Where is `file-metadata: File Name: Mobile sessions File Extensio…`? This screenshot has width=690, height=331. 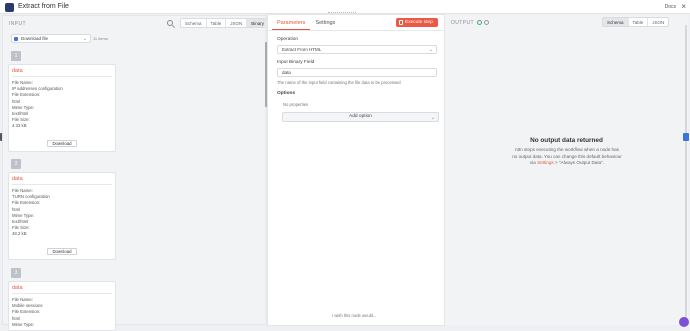
file-metadata: File Name: Mobile sessions File Extensio… is located at coordinates (27, 312).